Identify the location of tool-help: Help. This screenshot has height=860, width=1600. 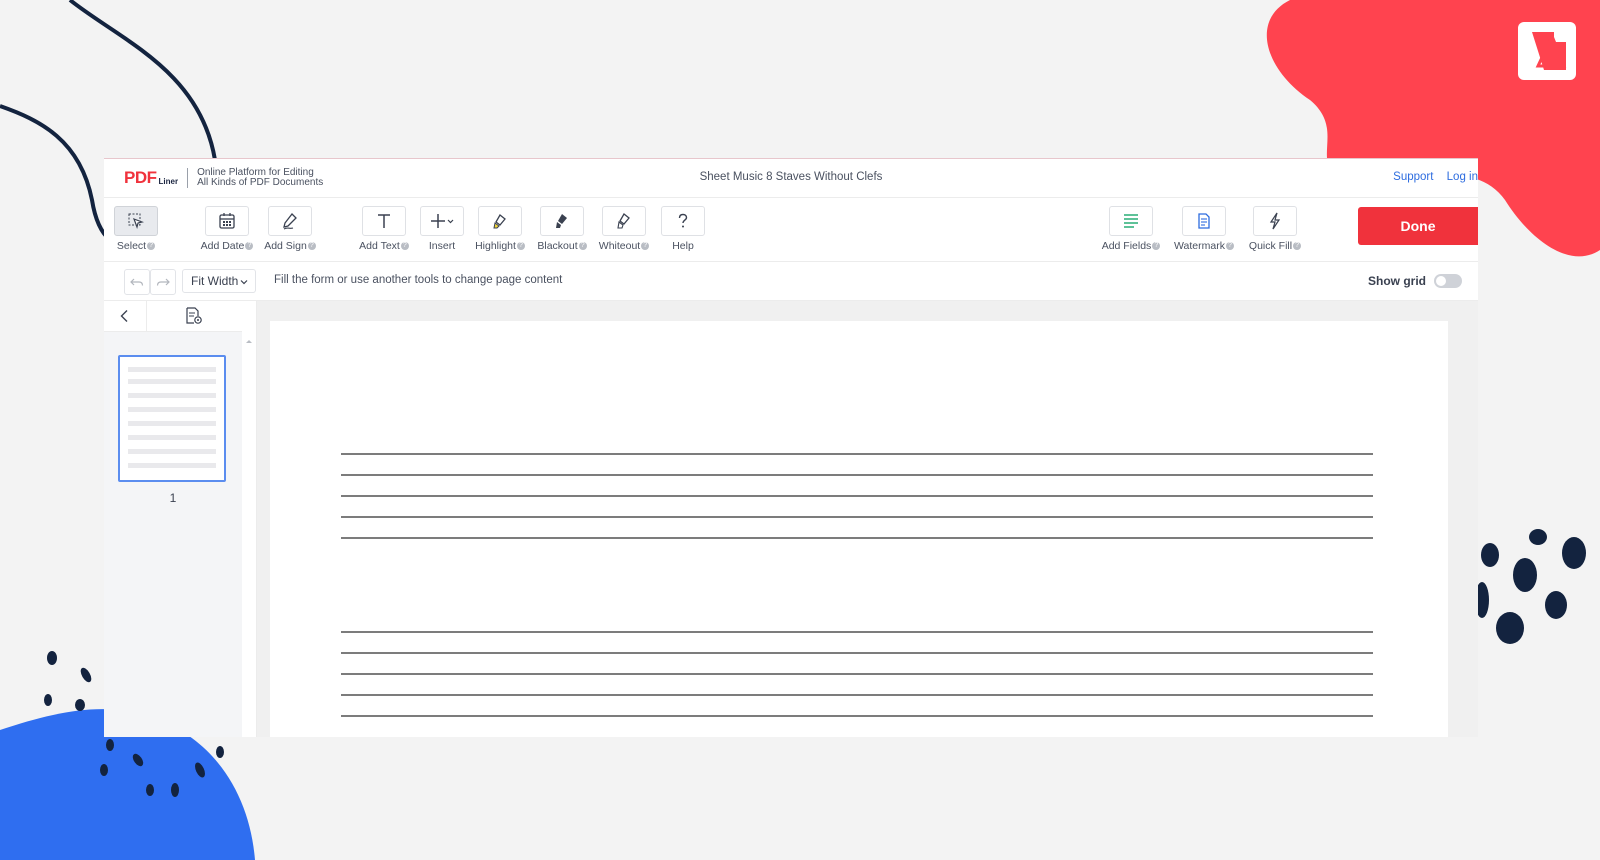
(683, 229).